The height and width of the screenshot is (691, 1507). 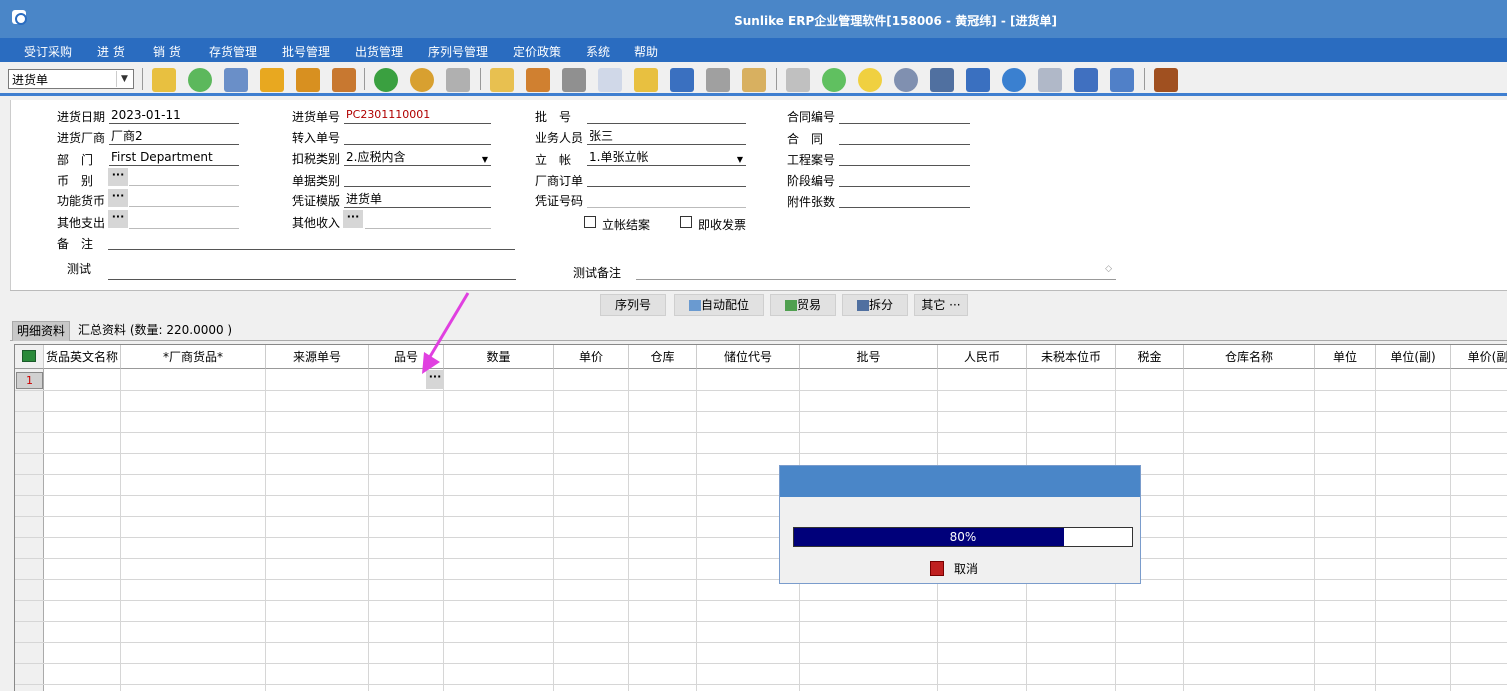 What do you see at coordinates (666, 158) in the screenshot?
I see `account-select: 1.单张立帐 ▼` at bounding box center [666, 158].